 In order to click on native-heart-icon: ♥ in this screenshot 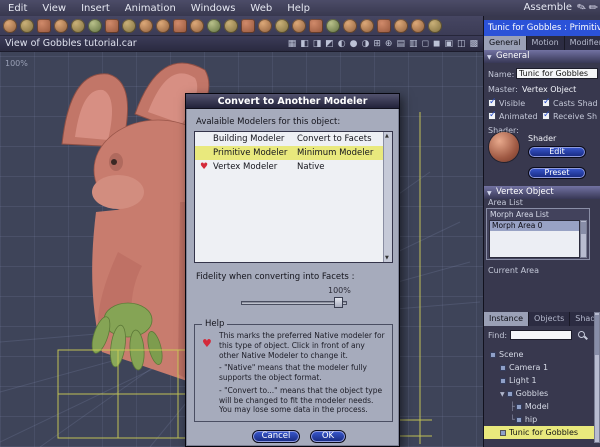, I will do `click(204, 167)`.